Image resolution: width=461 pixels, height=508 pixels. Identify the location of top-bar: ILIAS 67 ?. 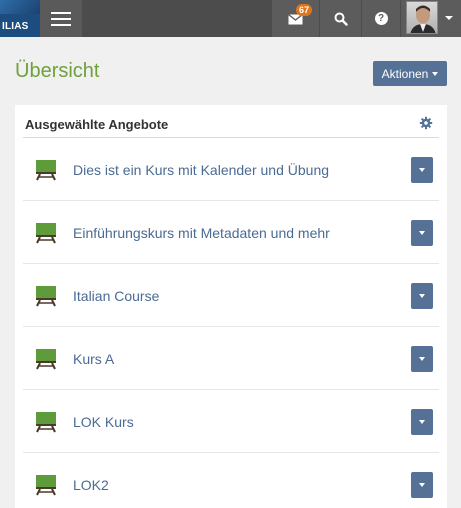
(230, 18).